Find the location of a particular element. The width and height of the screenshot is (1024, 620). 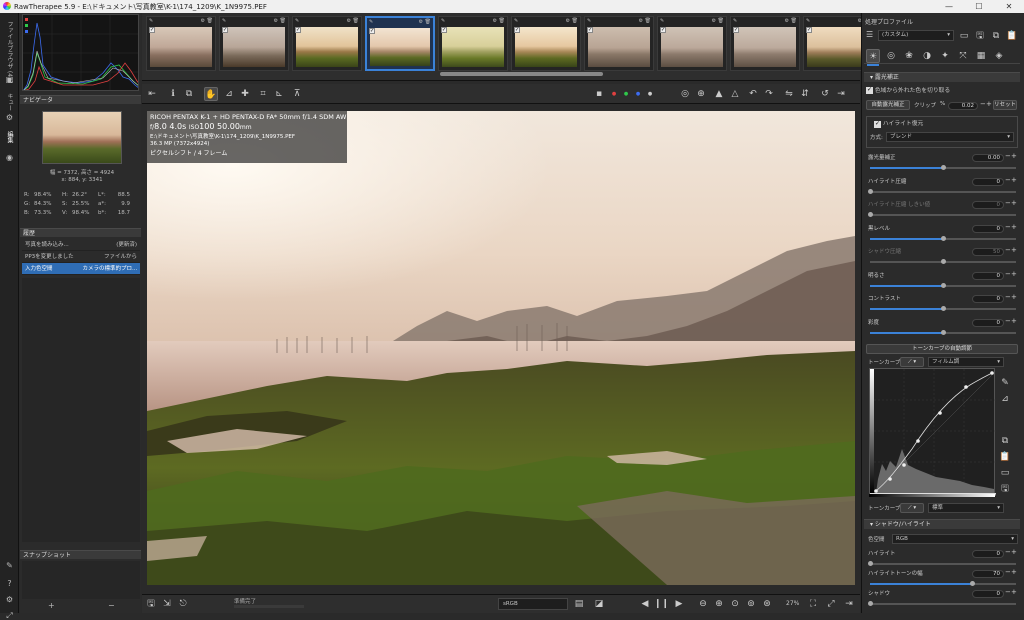

rotate-right-icon: ↷ is located at coordinates (769, 94).